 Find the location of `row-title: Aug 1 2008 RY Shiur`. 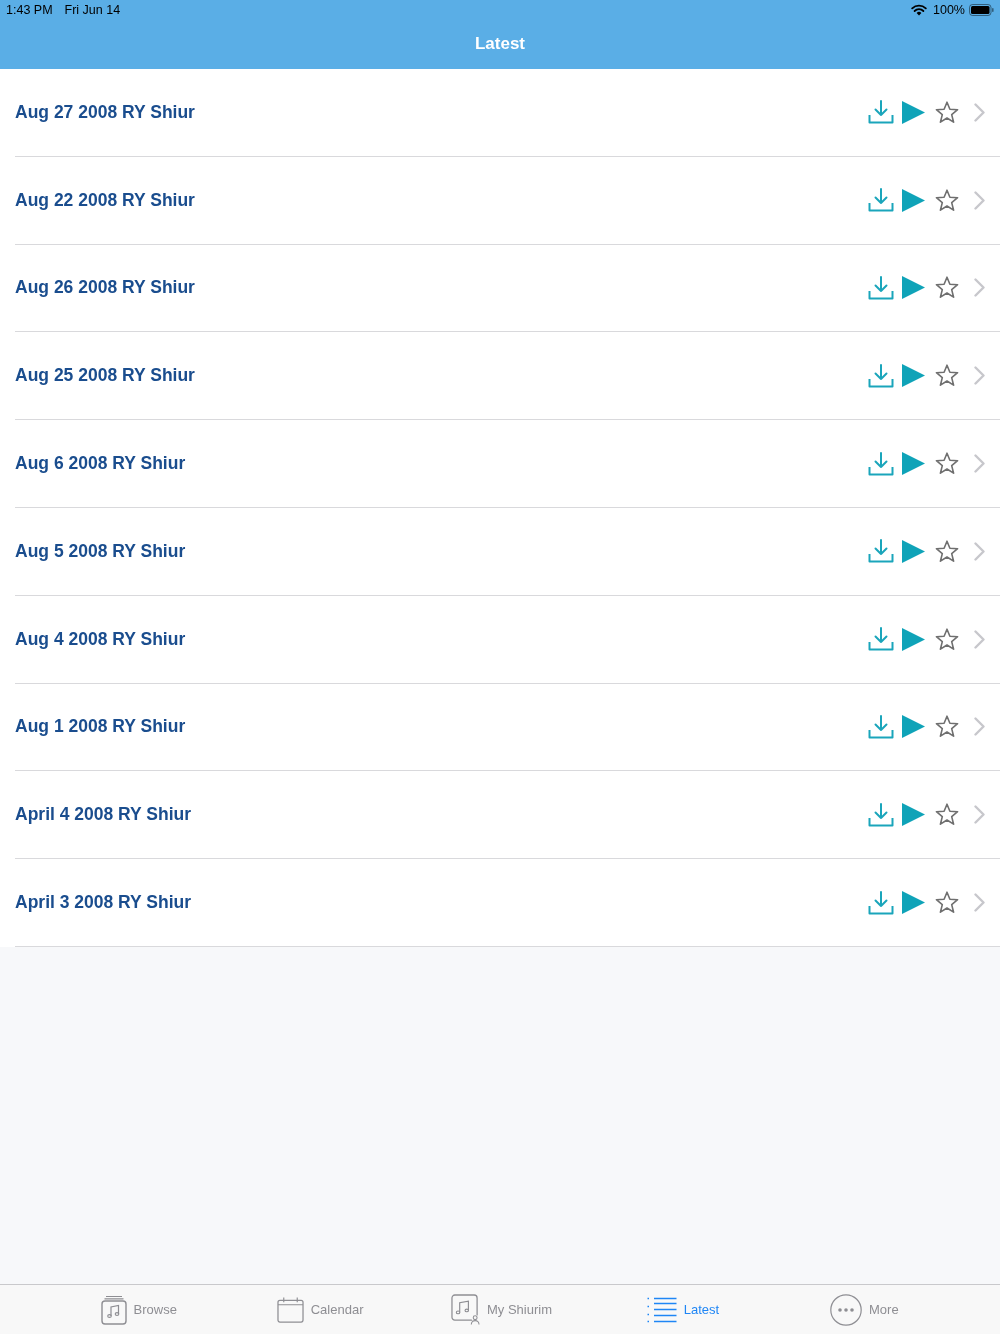

row-title: Aug 1 2008 RY Shiur is located at coordinates (100, 727).